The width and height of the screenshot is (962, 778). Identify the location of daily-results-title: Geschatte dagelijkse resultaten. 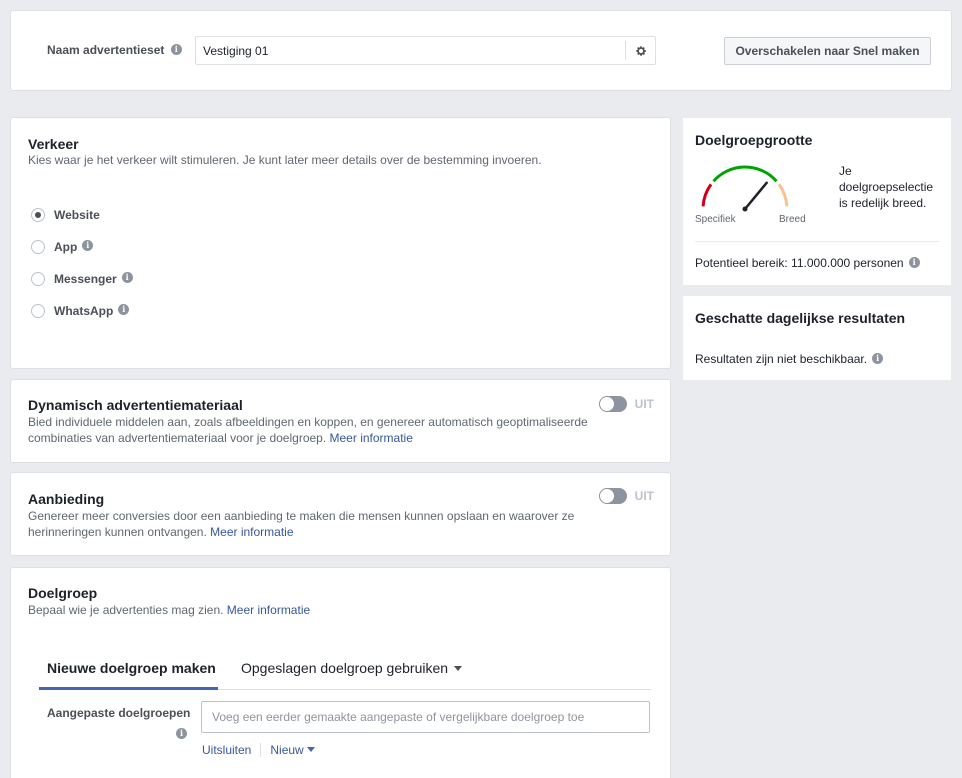
(800, 318).